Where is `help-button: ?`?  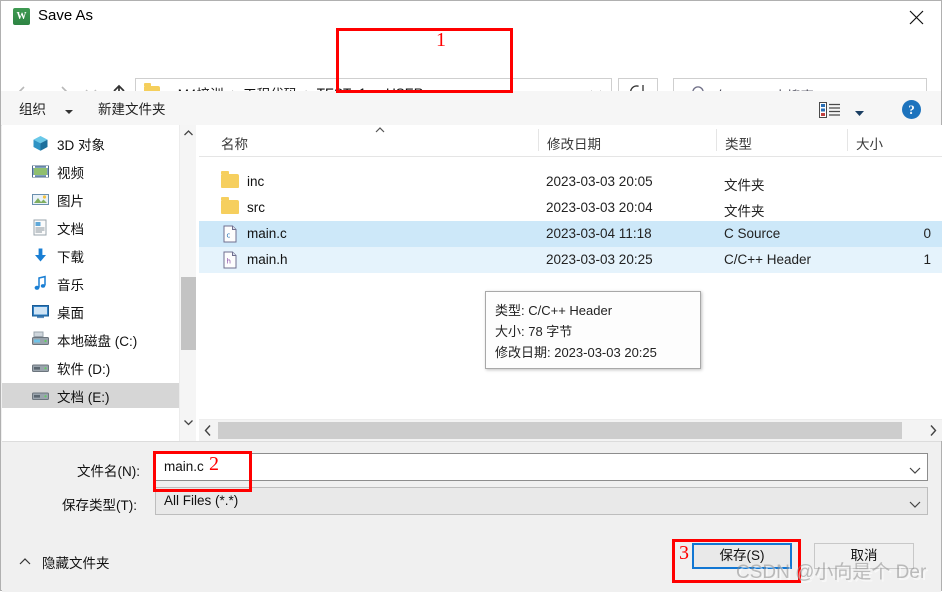
help-button: ? is located at coordinates (911, 109).